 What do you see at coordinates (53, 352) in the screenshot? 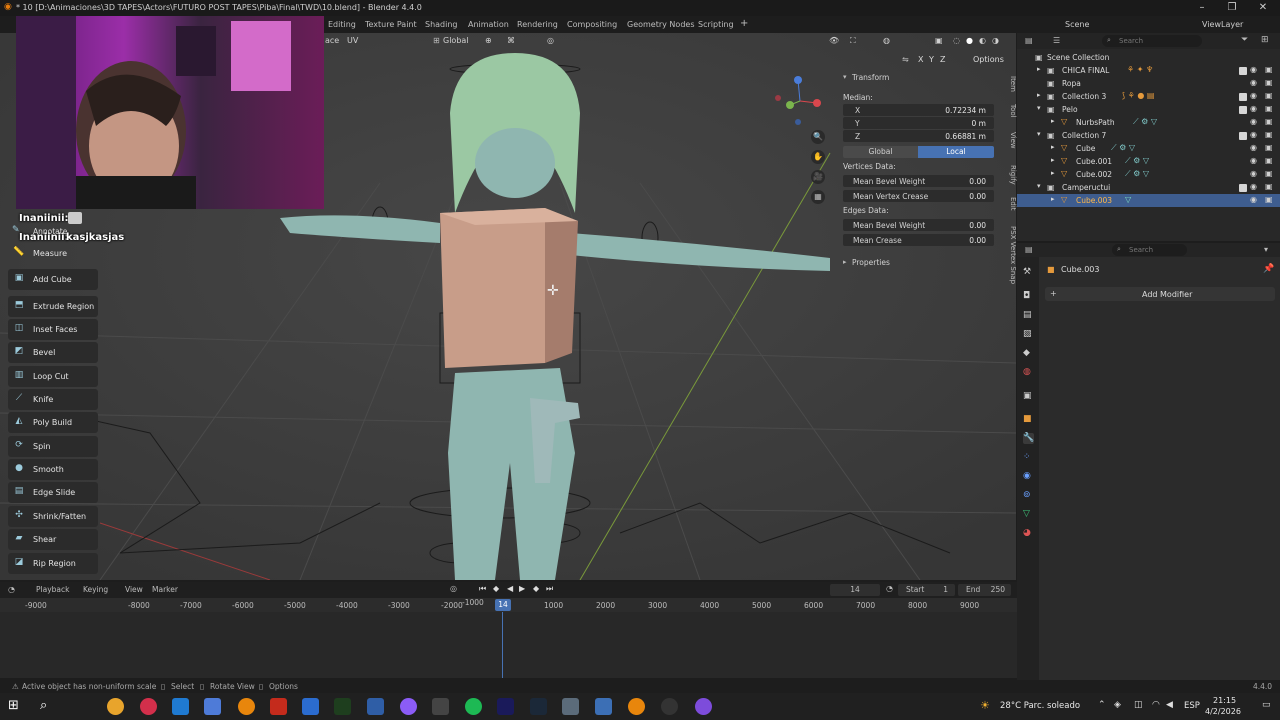
I see `tool-bevel: ◩ Bevel` at bounding box center [53, 352].